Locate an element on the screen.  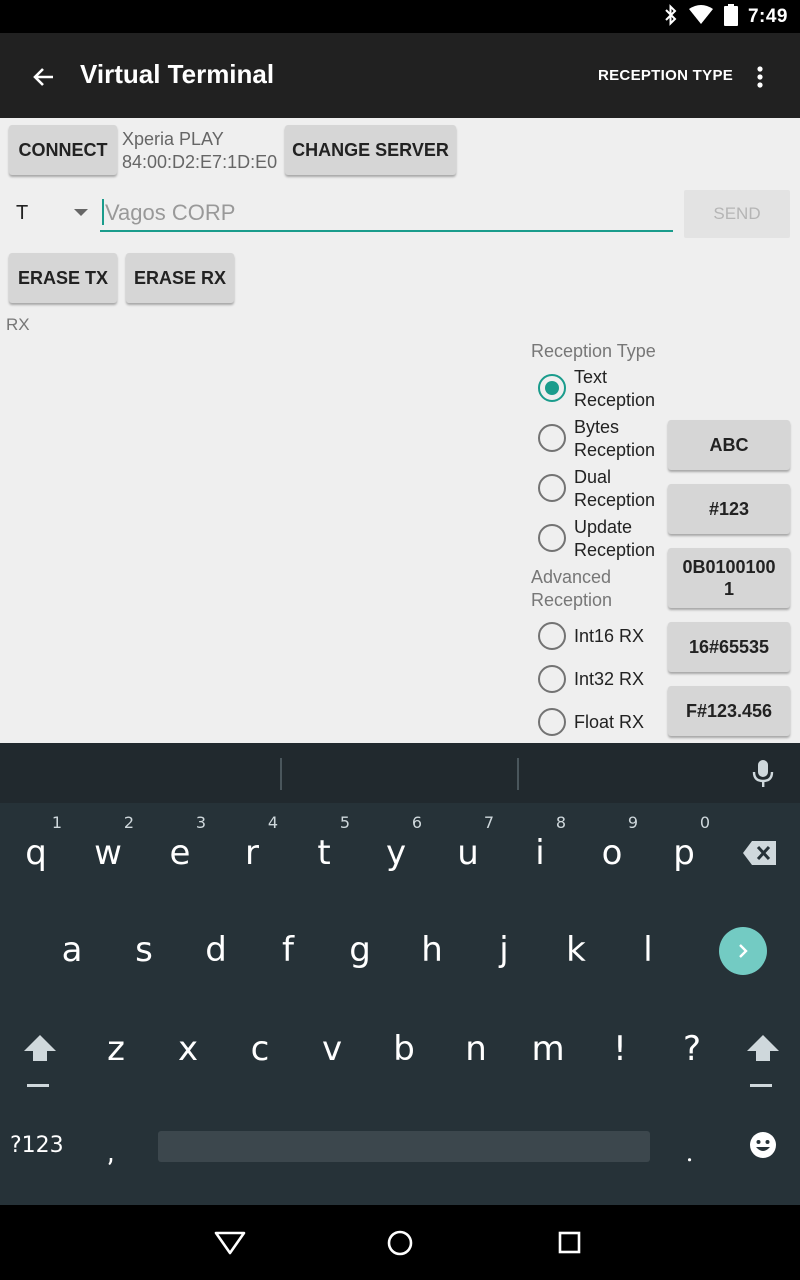
text-reception-line2: Reception is located at coordinates (615, 400).